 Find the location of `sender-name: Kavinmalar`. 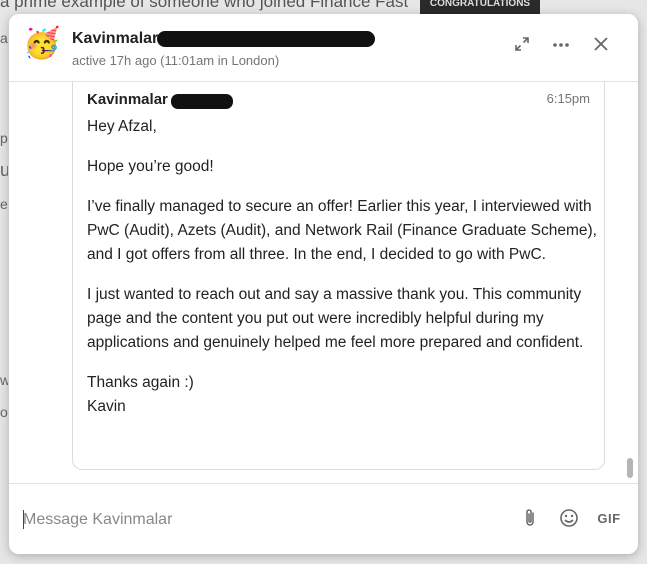

sender-name: Kavinmalar is located at coordinates (127, 99).